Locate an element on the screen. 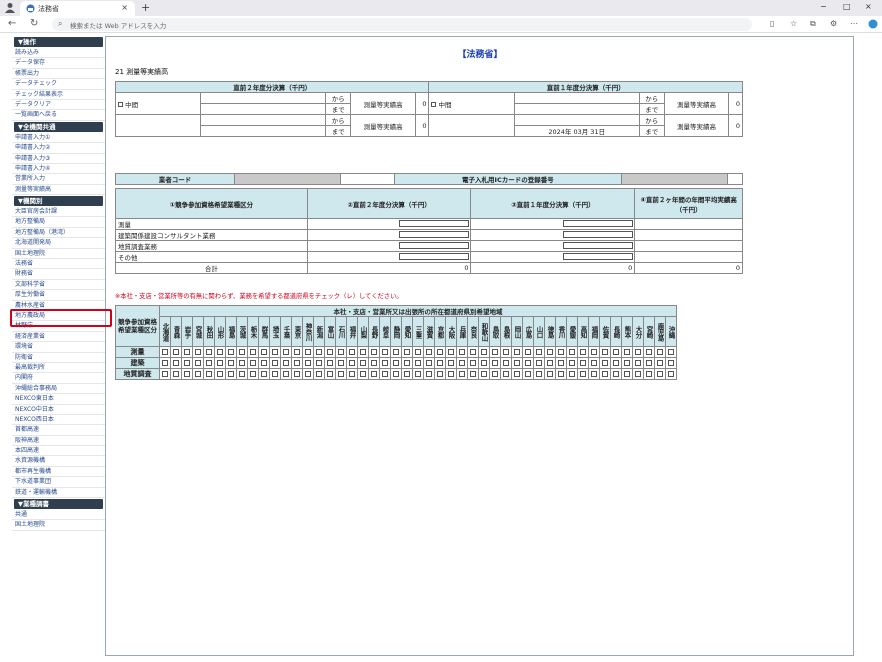 Image resolution: width=882 pixels, height=662 pixels. sidebar-item: 沖縄総合事務局 is located at coordinates (58, 389).